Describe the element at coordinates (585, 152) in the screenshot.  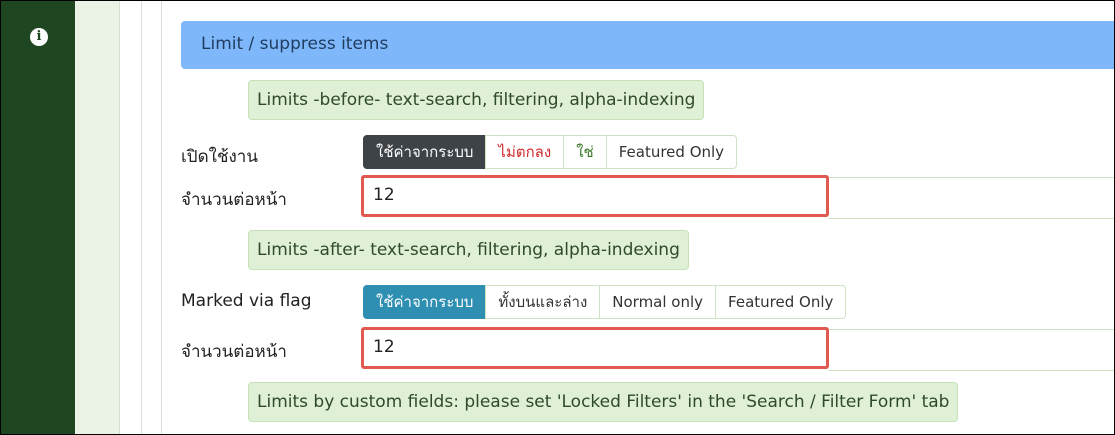
I see `option-yes: ใช่` at that location.